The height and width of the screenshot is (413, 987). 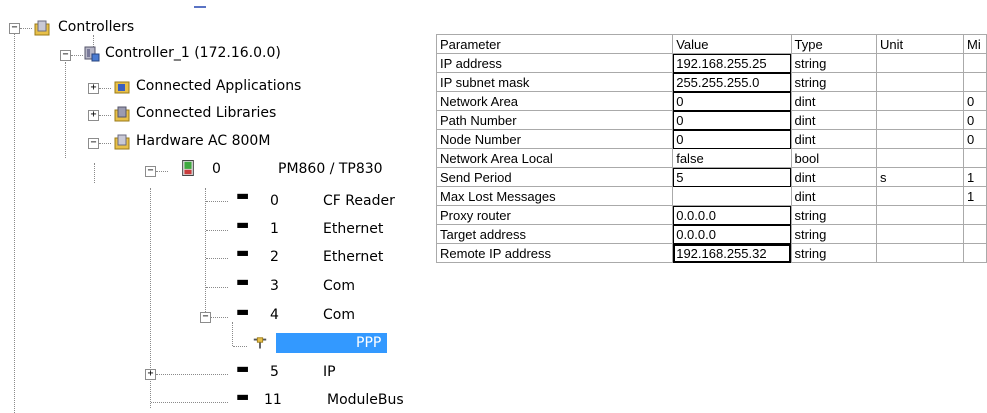 I want to click on tree-item-hardware: Hardware AC 800M, so click(x=203, y=141).